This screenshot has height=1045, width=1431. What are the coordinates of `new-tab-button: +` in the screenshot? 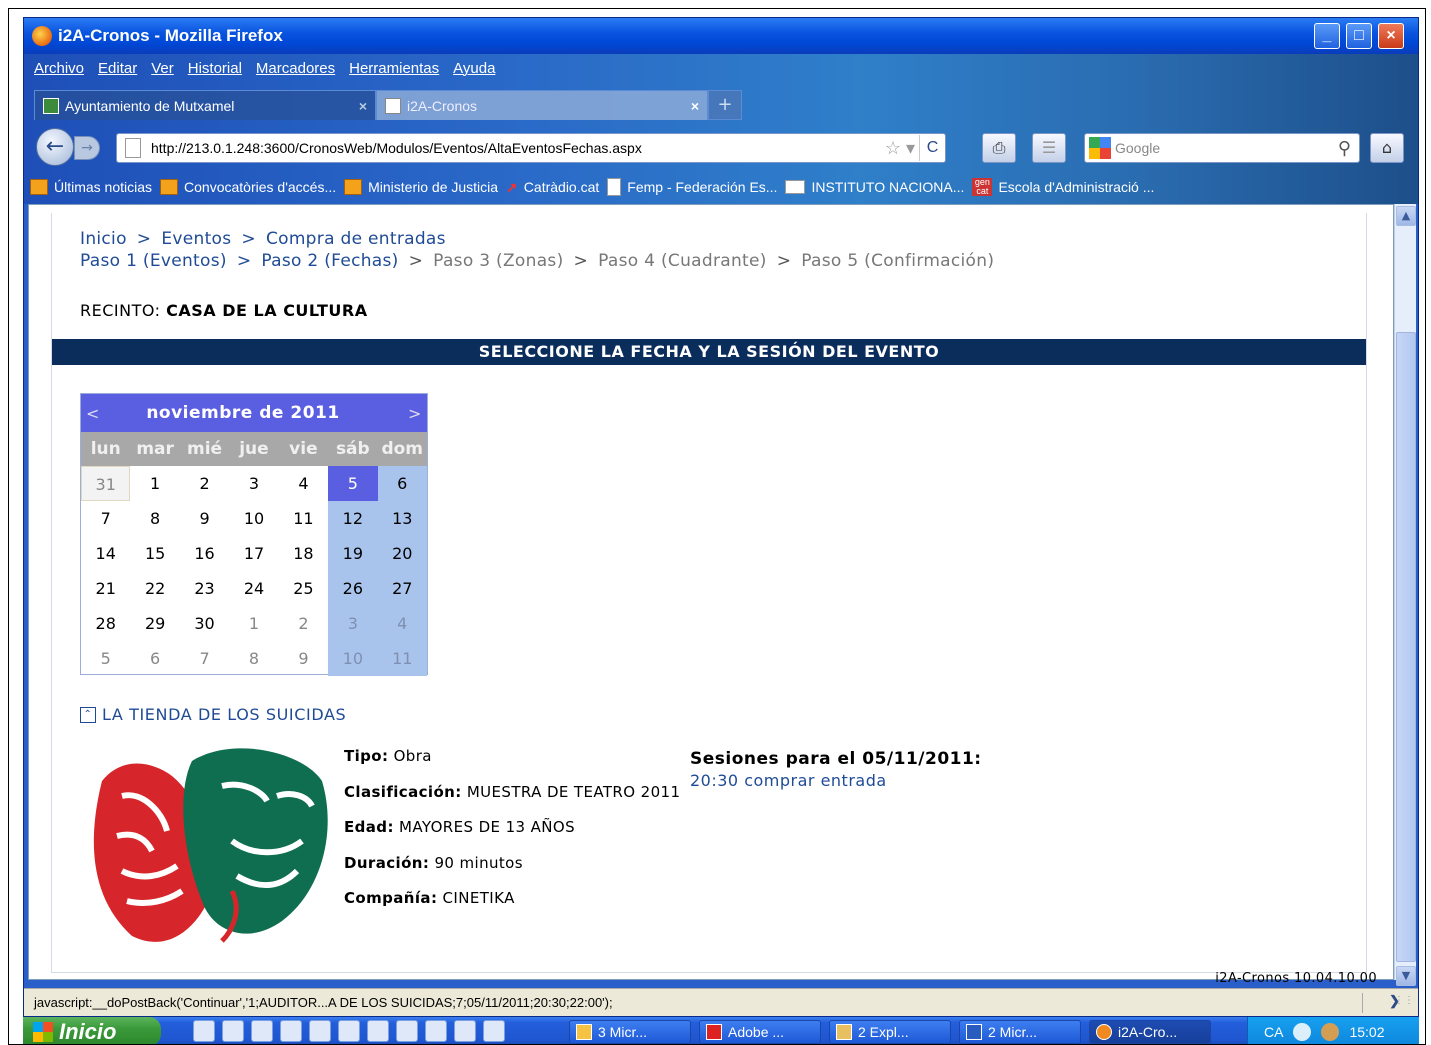 It's located at (725, 105).